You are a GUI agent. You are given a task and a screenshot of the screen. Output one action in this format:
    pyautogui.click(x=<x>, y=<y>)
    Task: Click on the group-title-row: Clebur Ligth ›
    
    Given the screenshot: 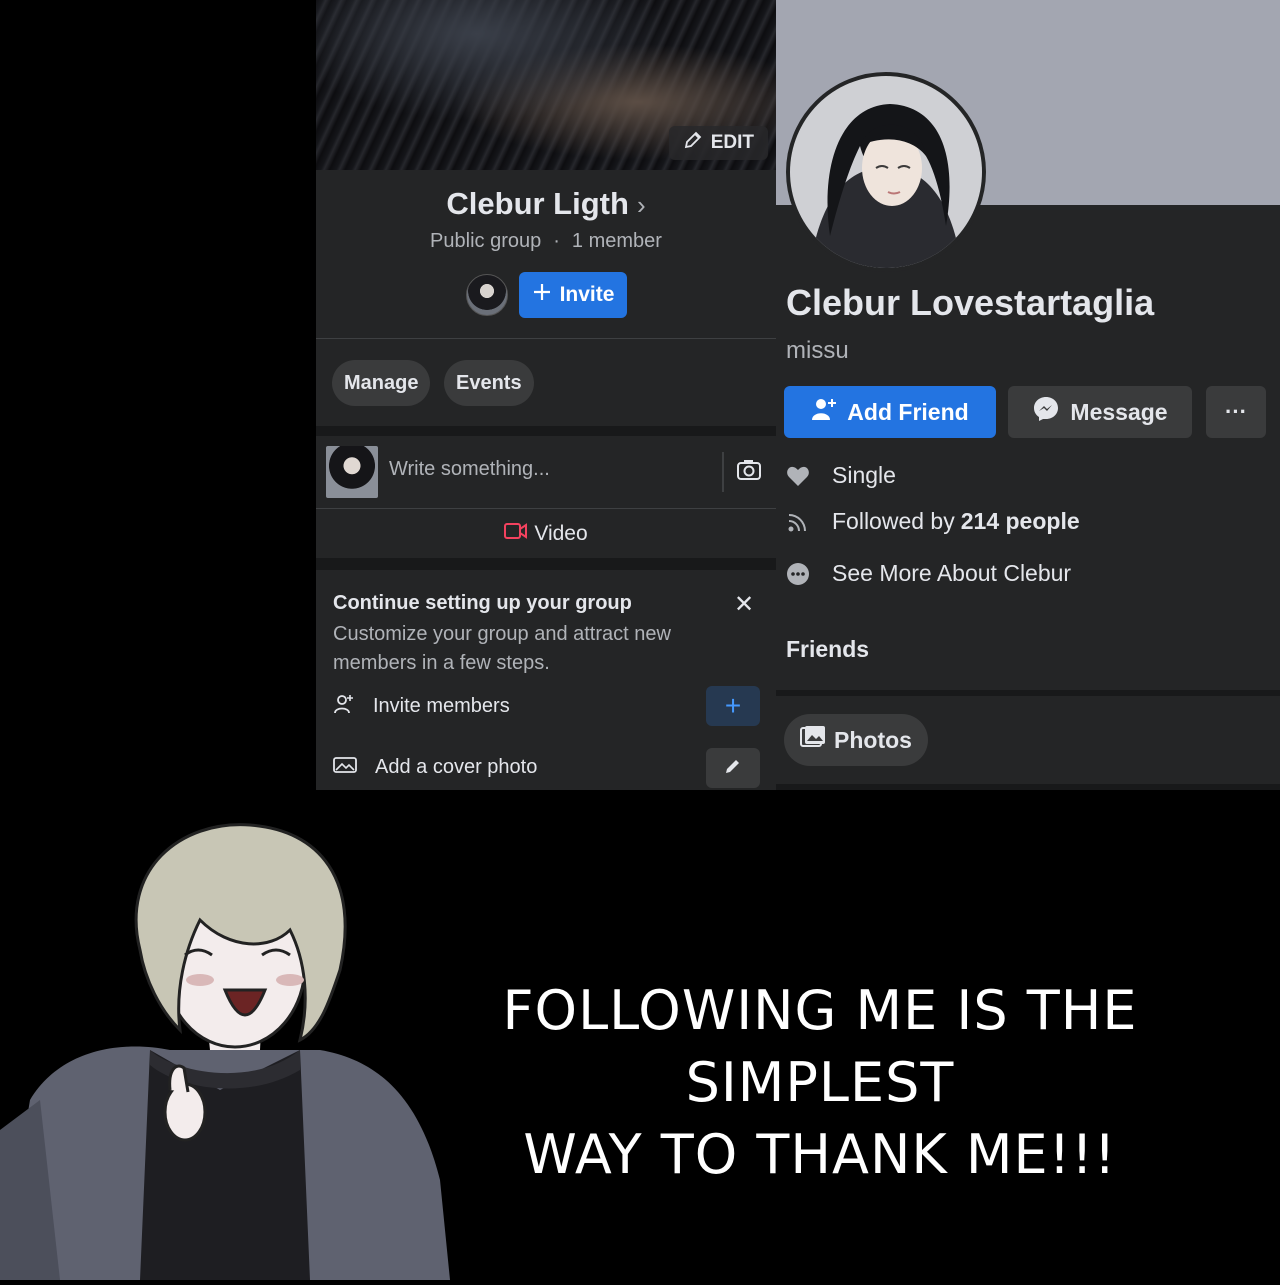 What is the action you would take?
    pyautogui.click(x=546, y=204)
    